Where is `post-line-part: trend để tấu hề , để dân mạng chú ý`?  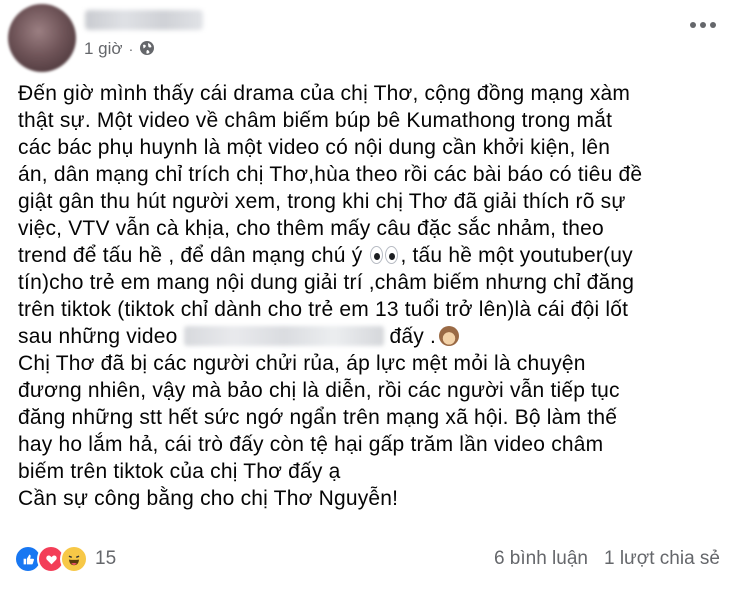 post-line-part: trend để tấu hề , để dân mạng chú ý is located at coordinates (190, 255).